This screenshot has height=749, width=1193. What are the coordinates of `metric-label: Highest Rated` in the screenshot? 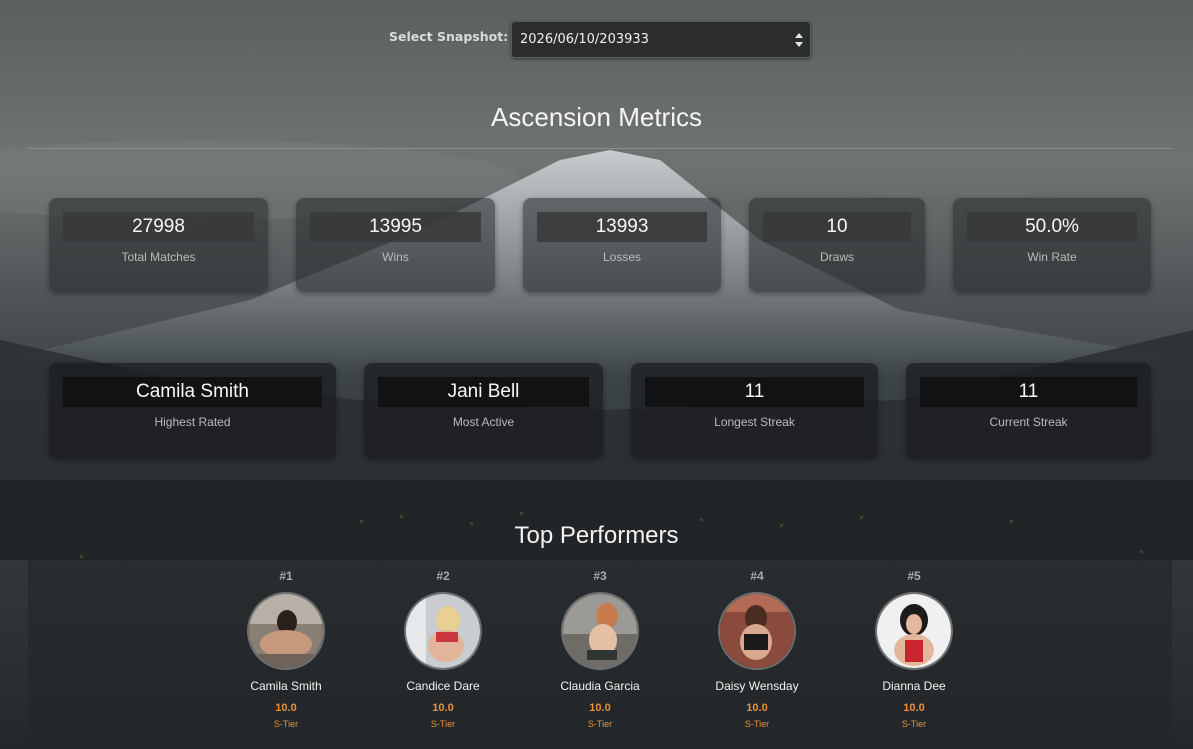 It's located at (192, 422).